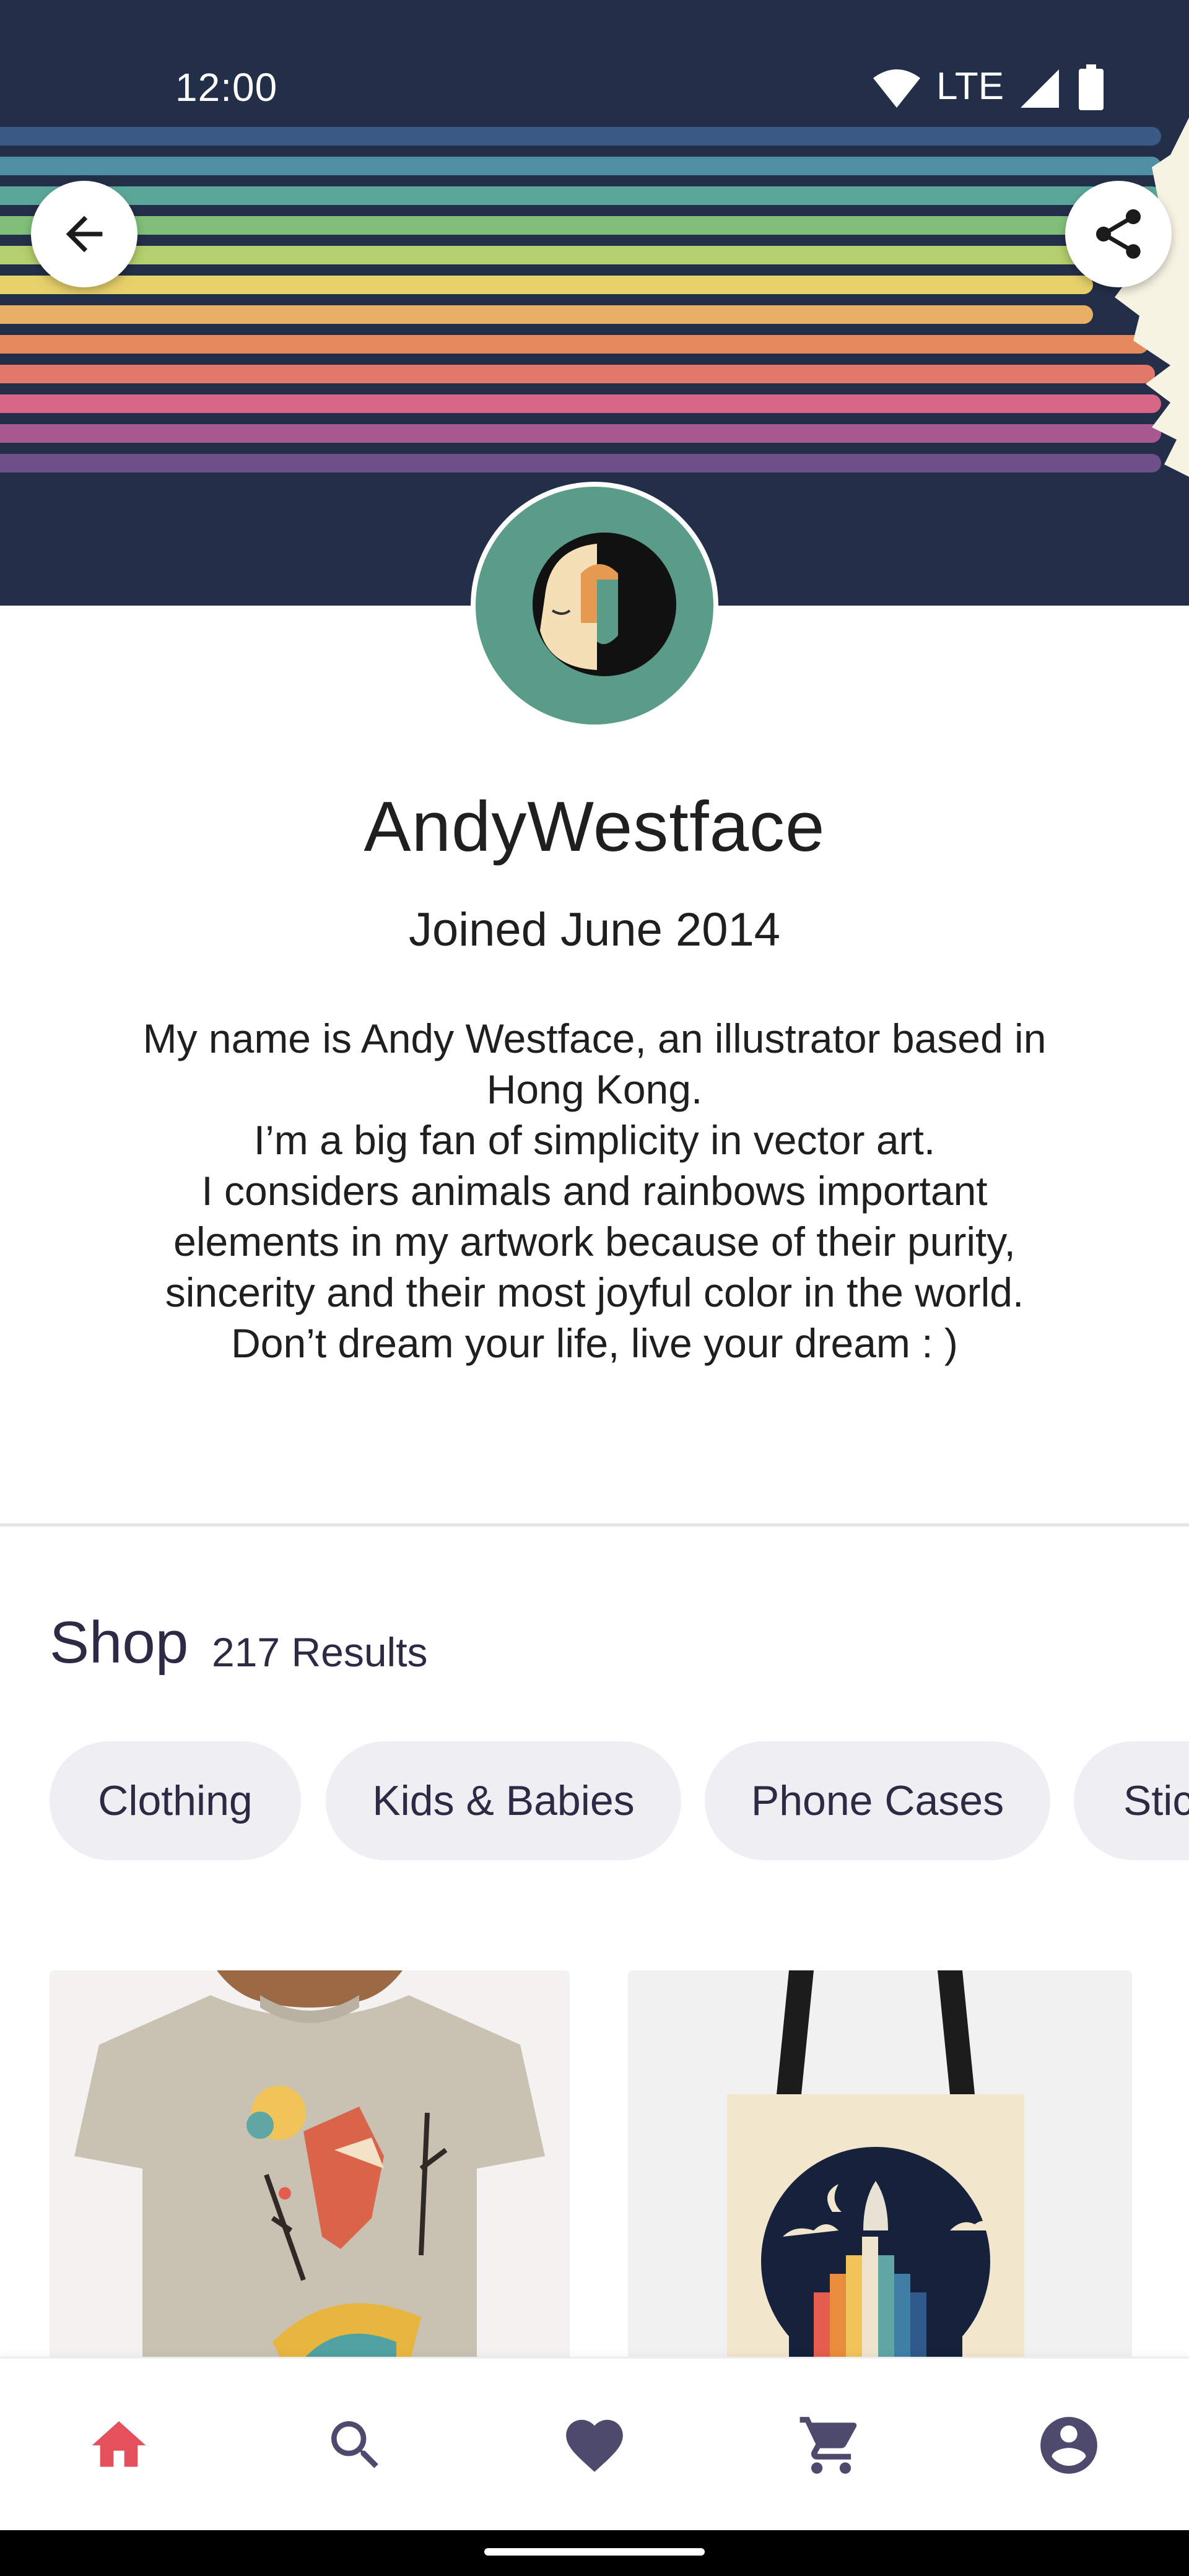 The height and width of the screenshot is (2576, 1189). What do you see at coordinates (594, 1524) in the screenshot?
I see `section-divider` at bounding box center [594, 1524].